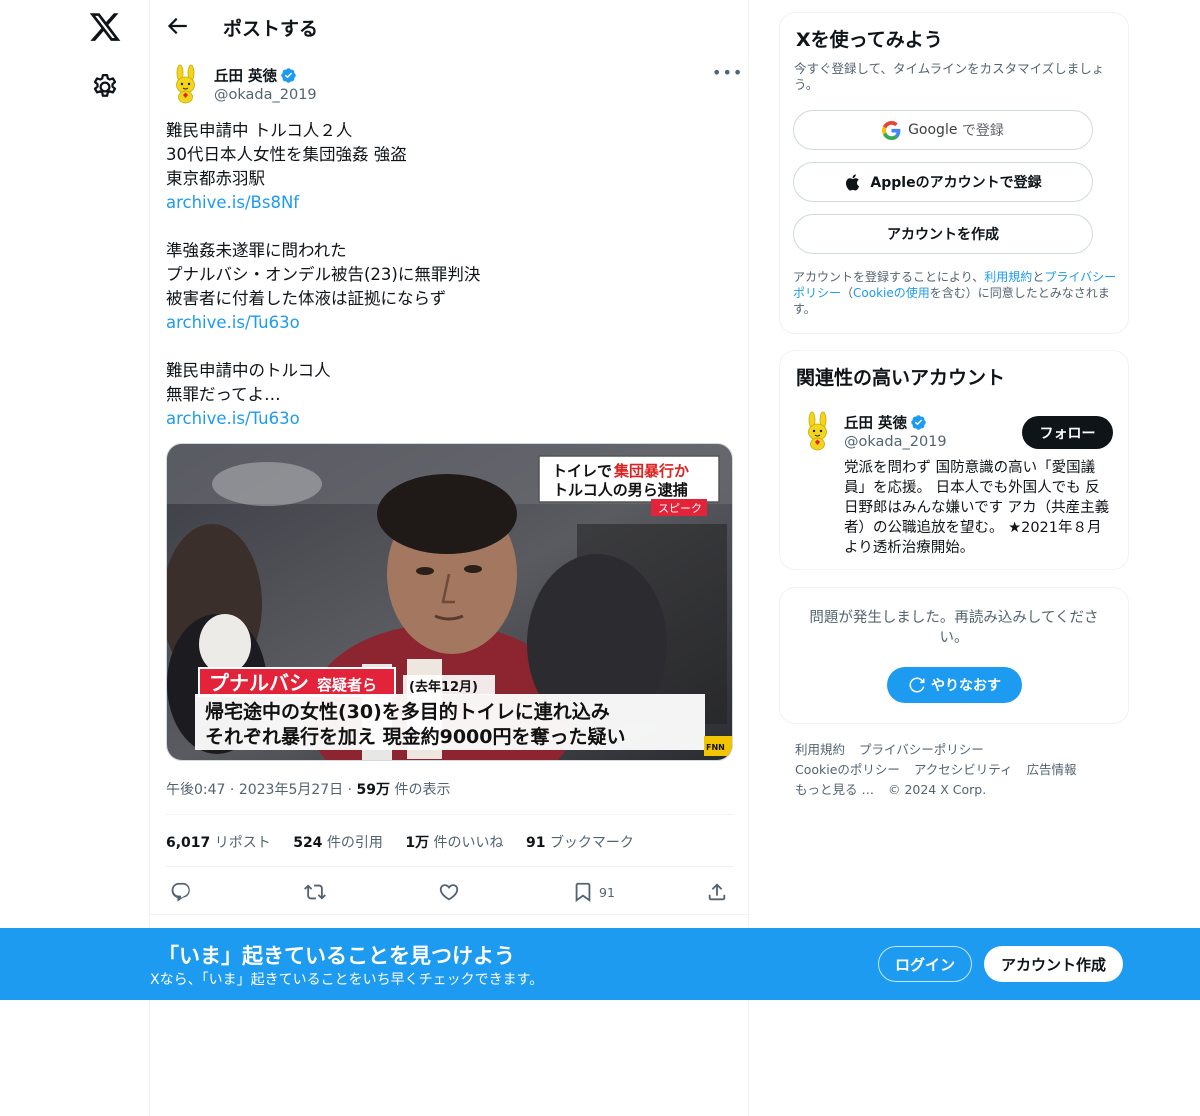 This screenshot has height=1116, width=1200. What do you see at coordinates (291, 790) in the screenshot?
I see `tweet-date: 2023年5月27日` at bounding box center [291, 790].